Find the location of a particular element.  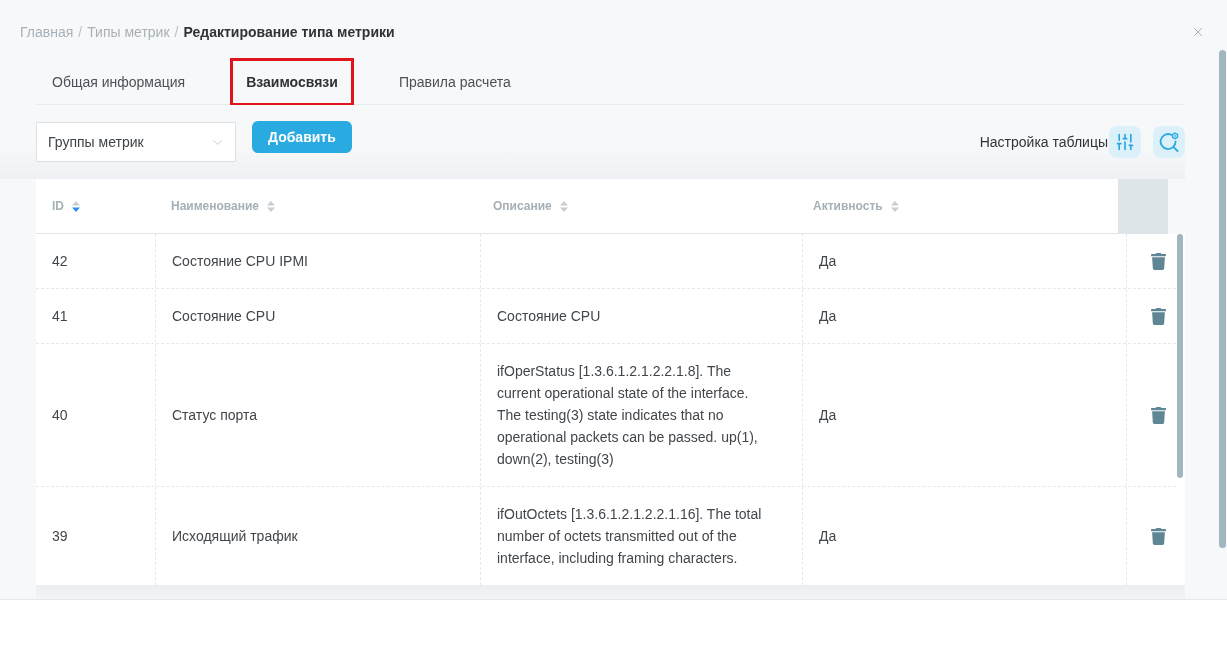

column-header: ID is located at coordinates (58, 206).